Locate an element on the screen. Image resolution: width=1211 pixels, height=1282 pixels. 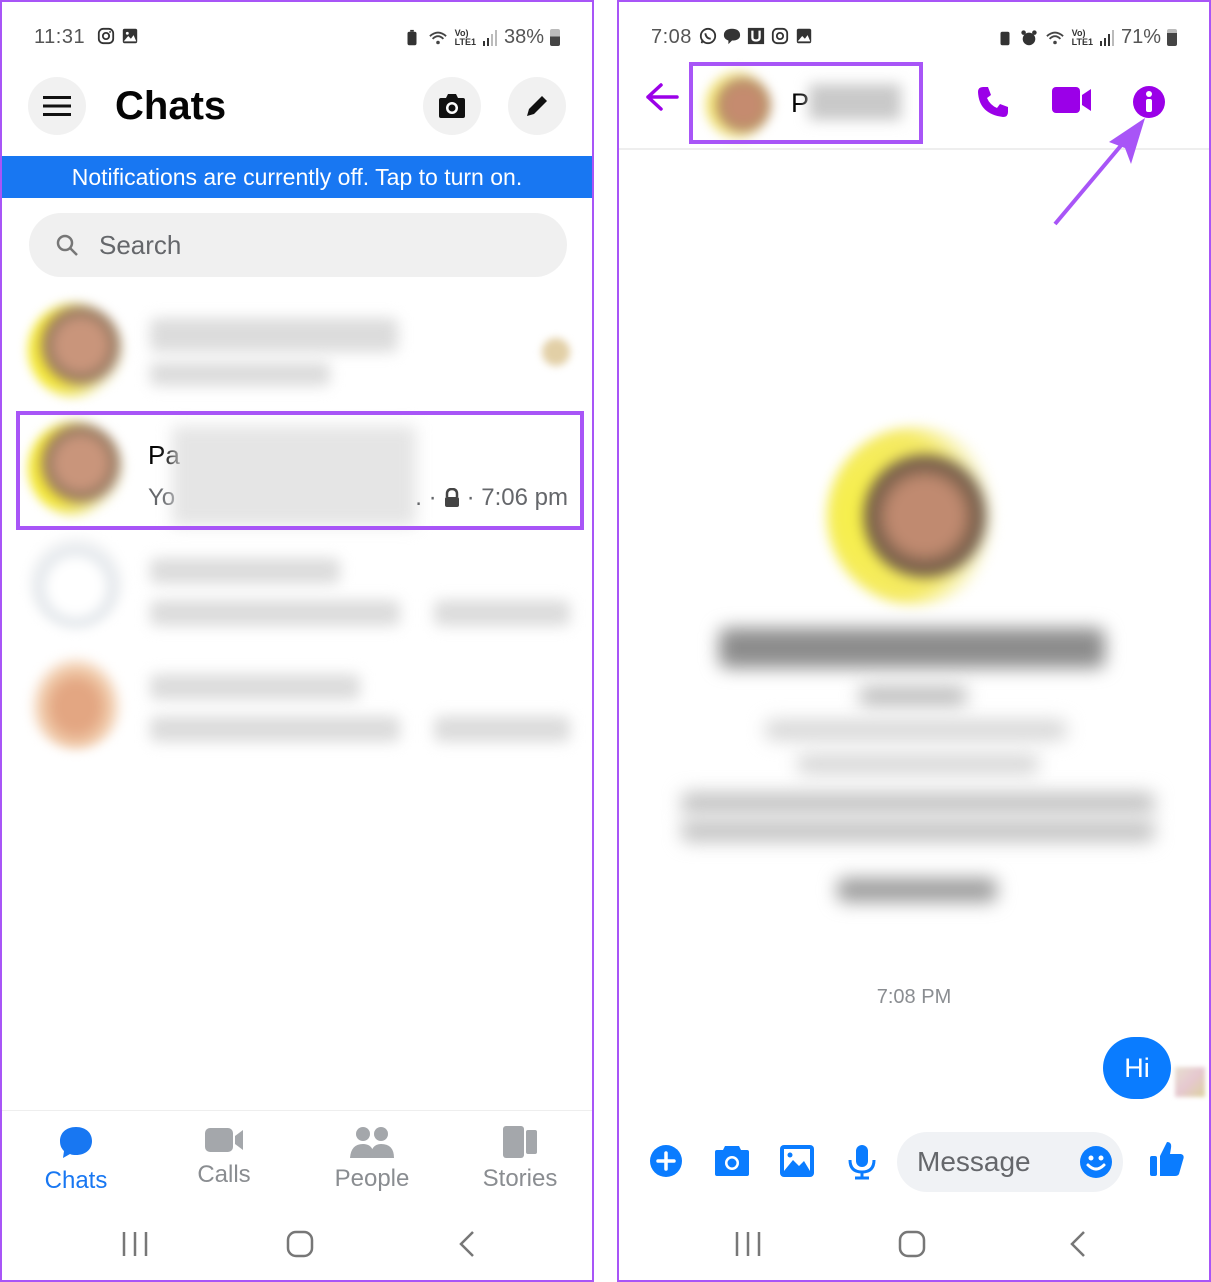
search-input is located at coordinates (309, 245).